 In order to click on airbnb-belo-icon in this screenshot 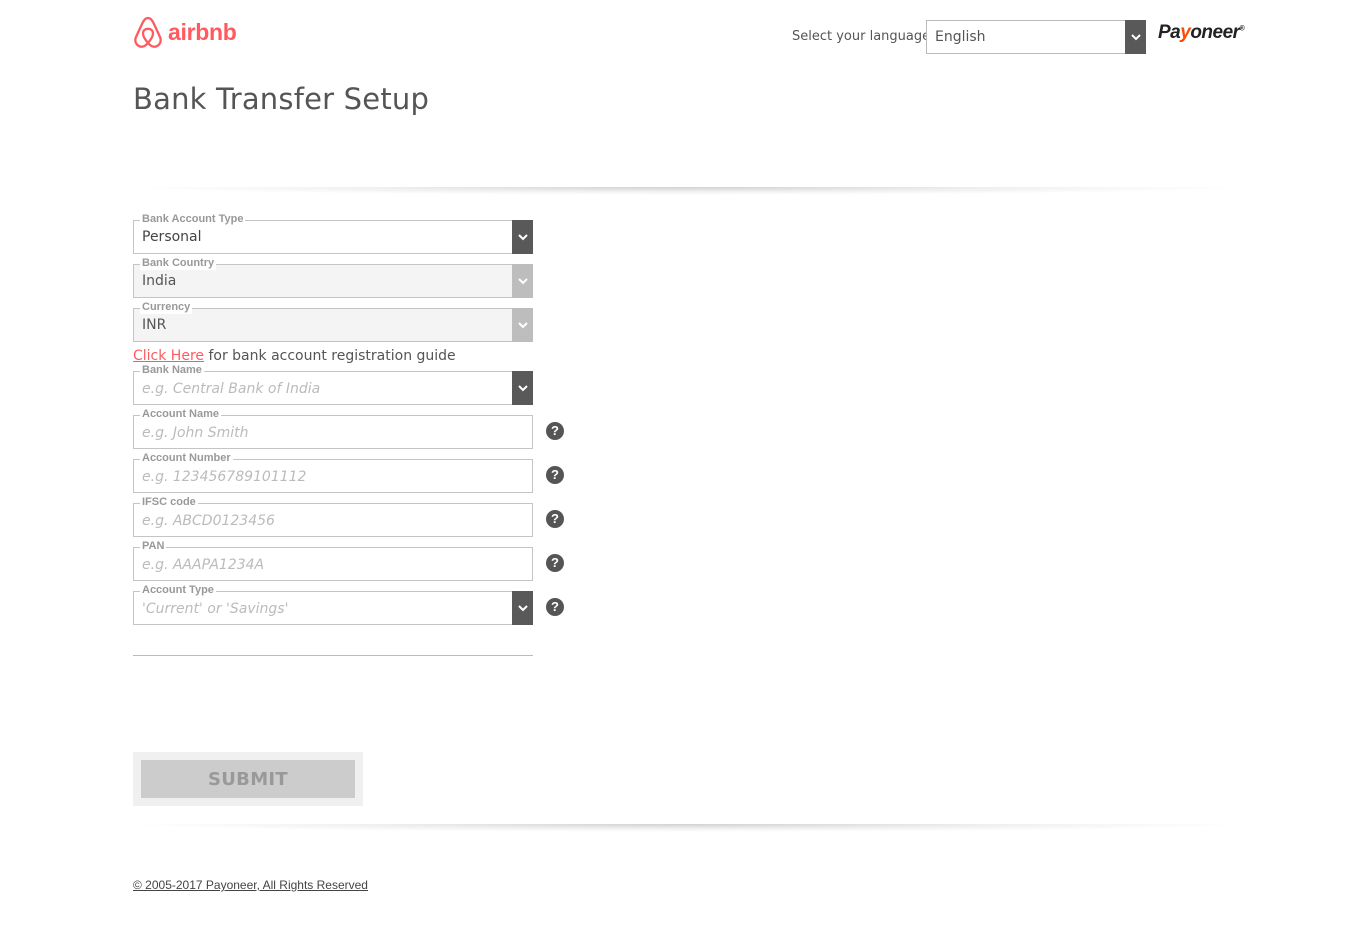, I will do `click(148, 32)`.